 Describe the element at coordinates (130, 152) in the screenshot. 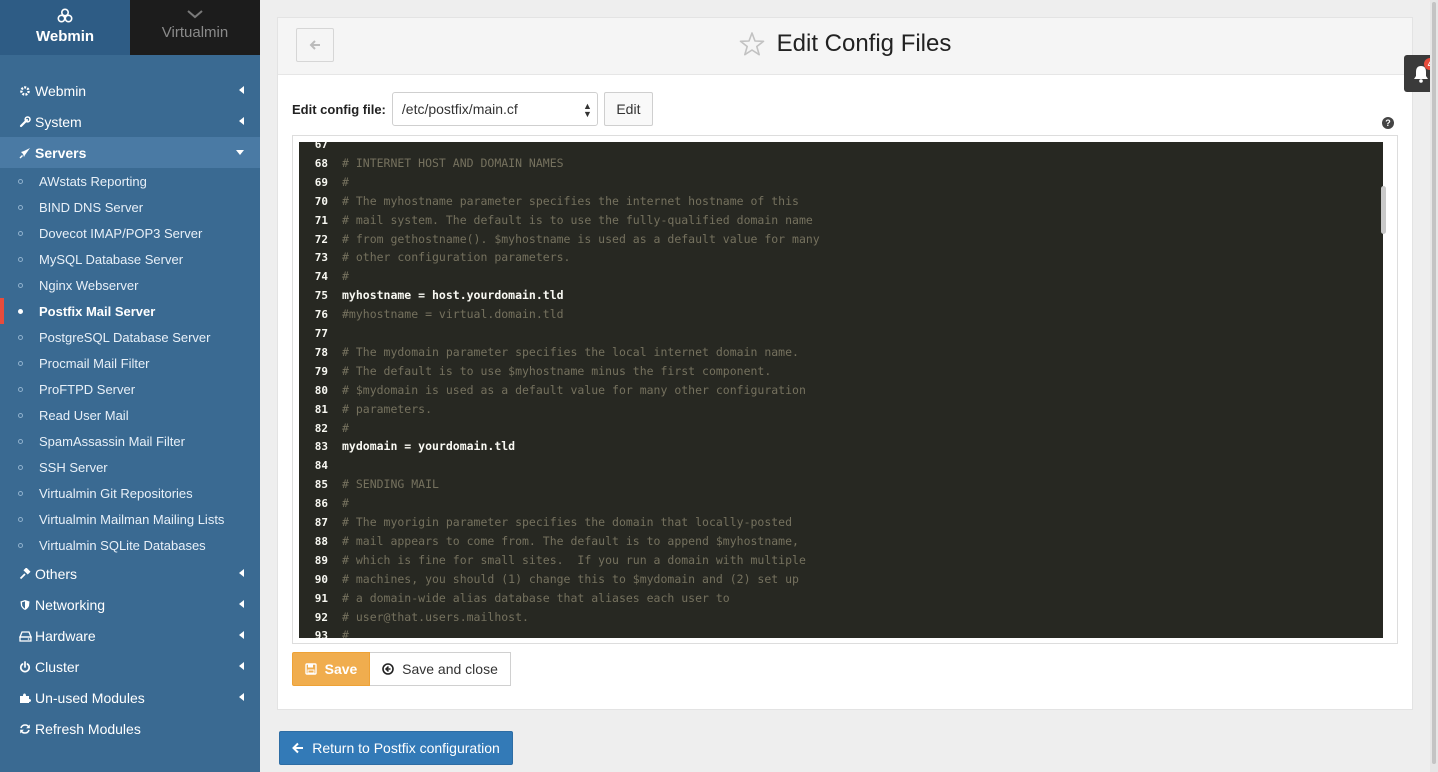

I see `sidebar-category-servers: Servers` at that location.